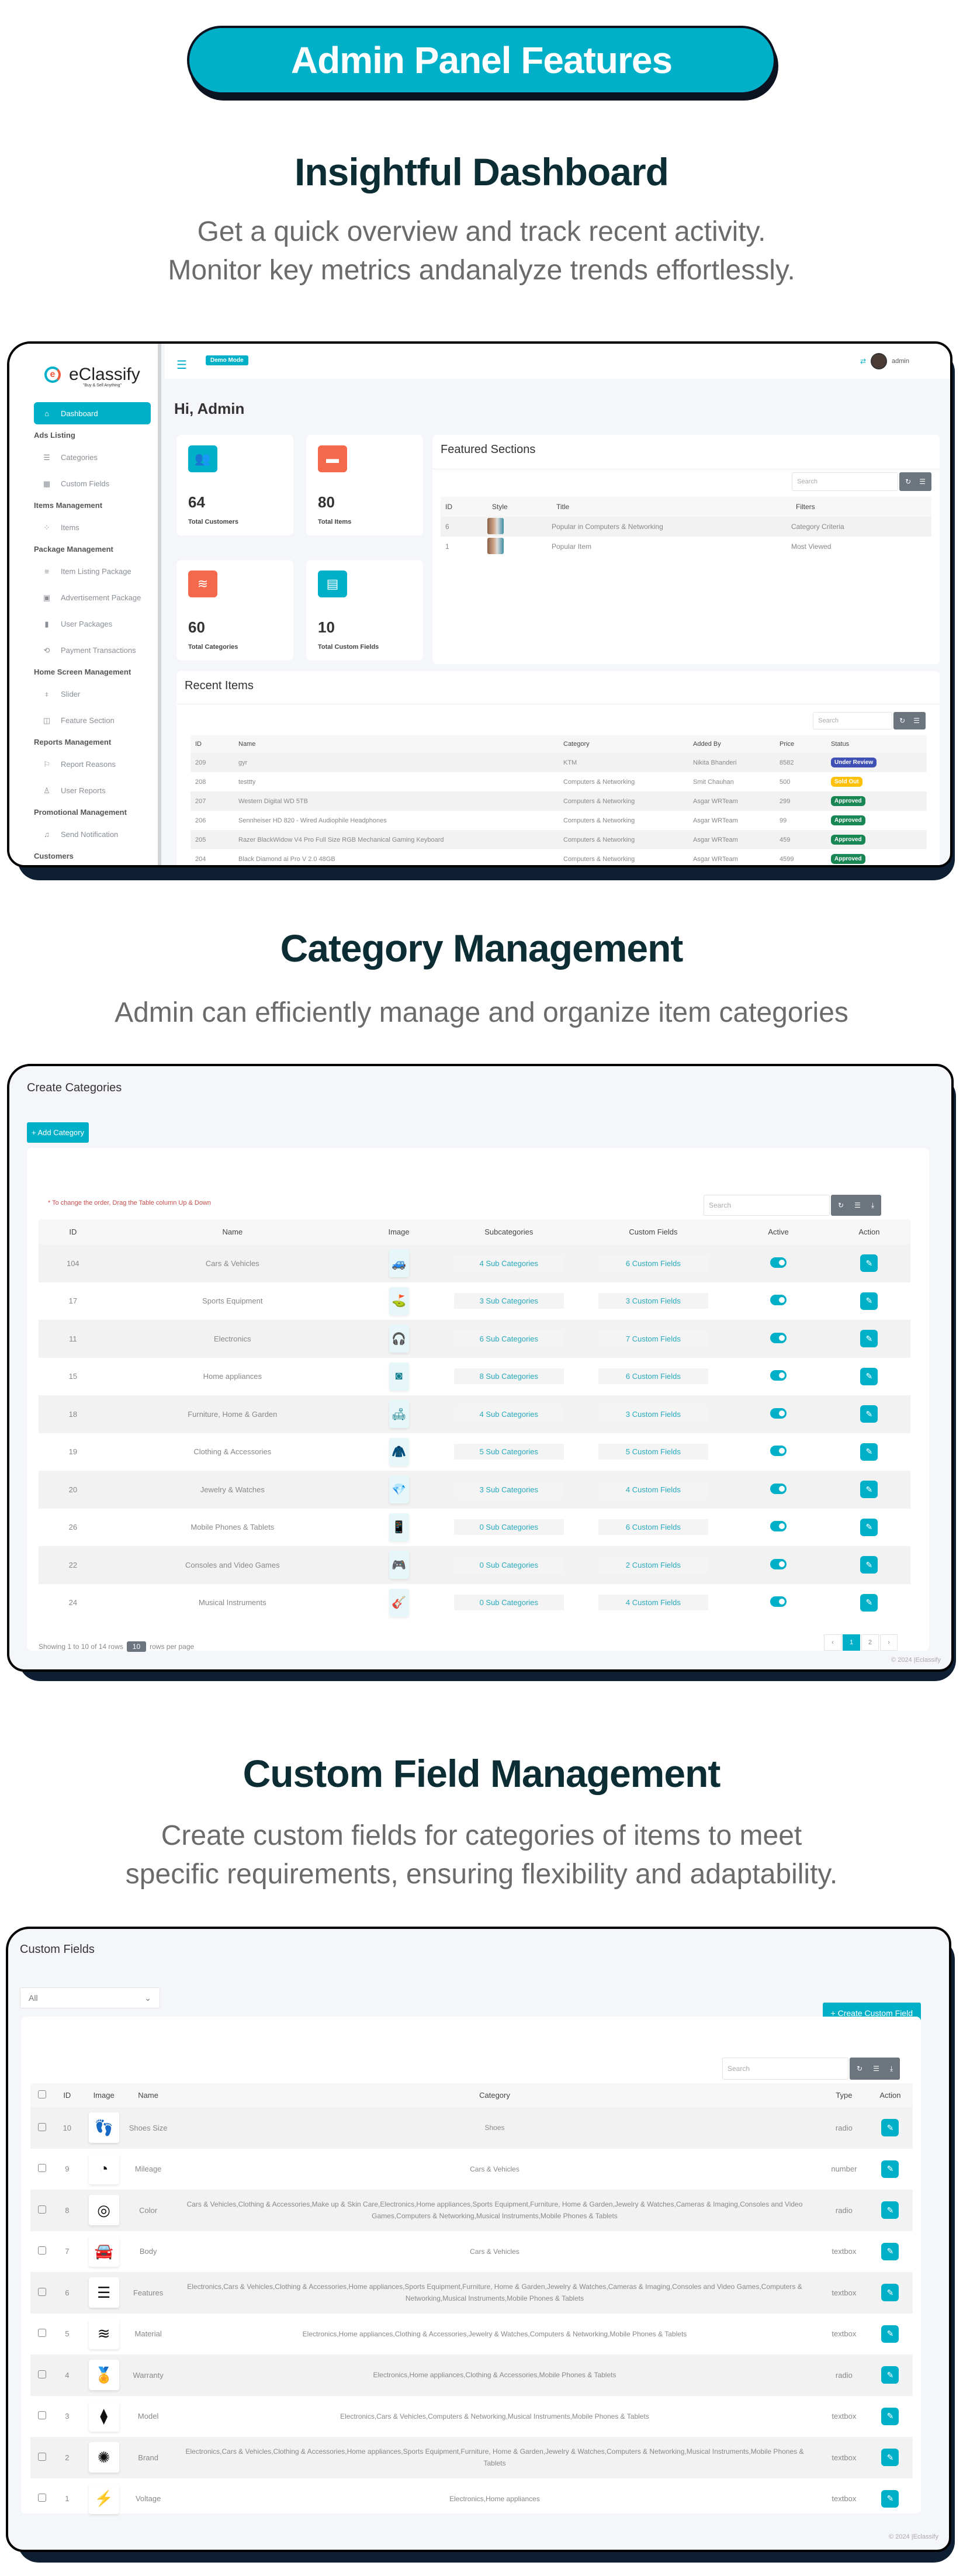  I want to click on column-header: Action, so click(868, 1231).